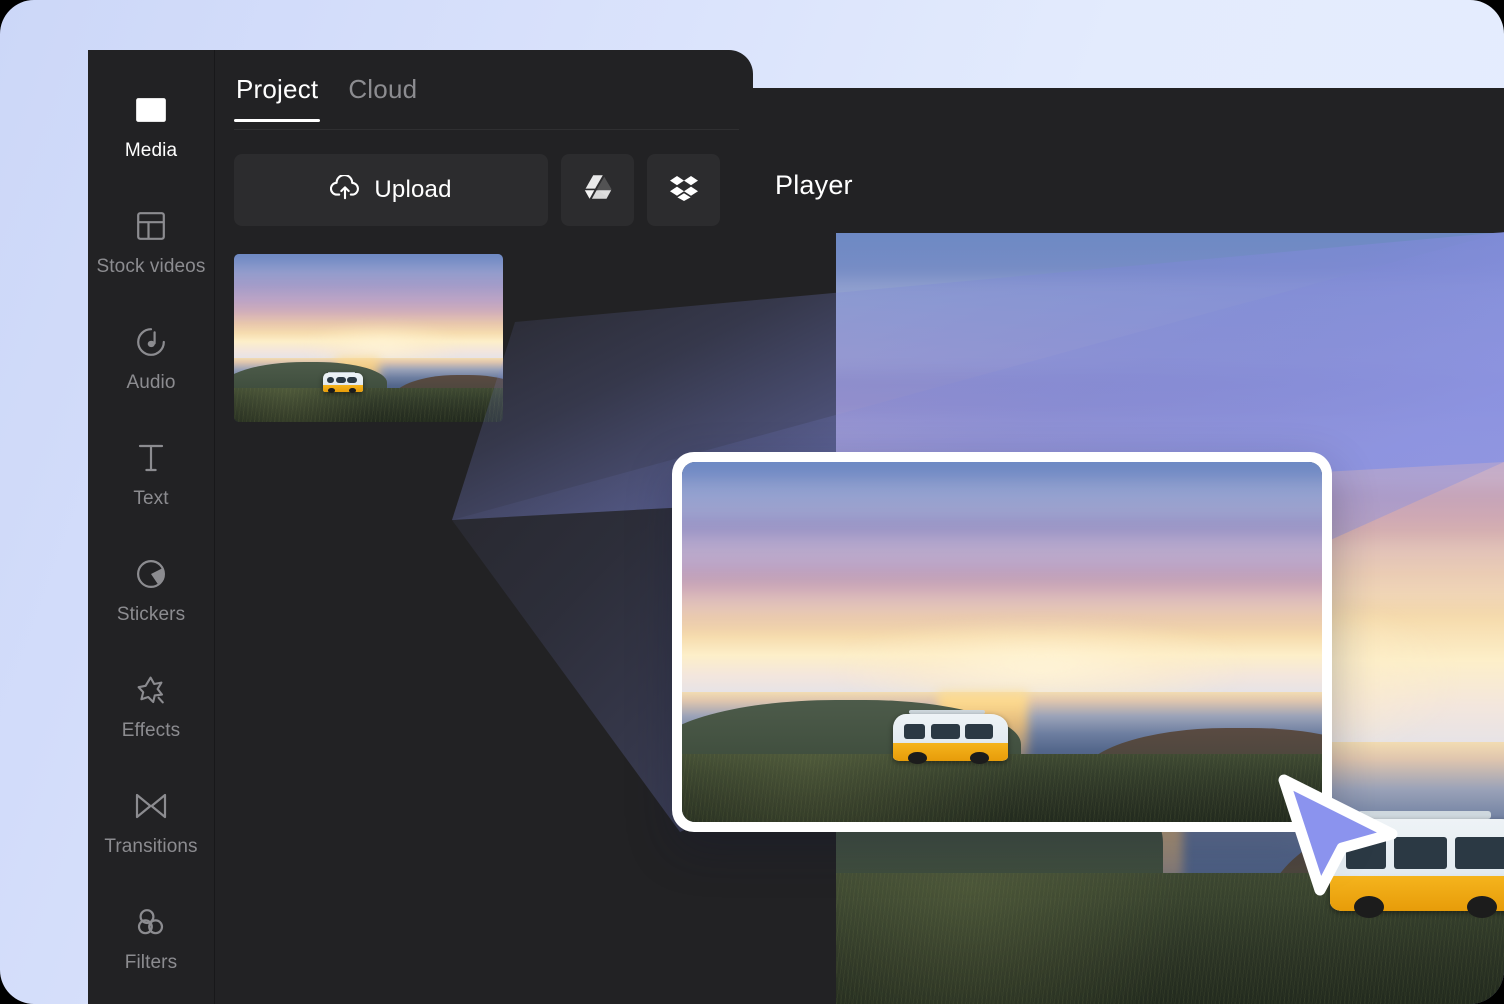  Describe the element at coordinates (151, 150) in the screenshot. I see `sidebar-item-label: Media` at that location.